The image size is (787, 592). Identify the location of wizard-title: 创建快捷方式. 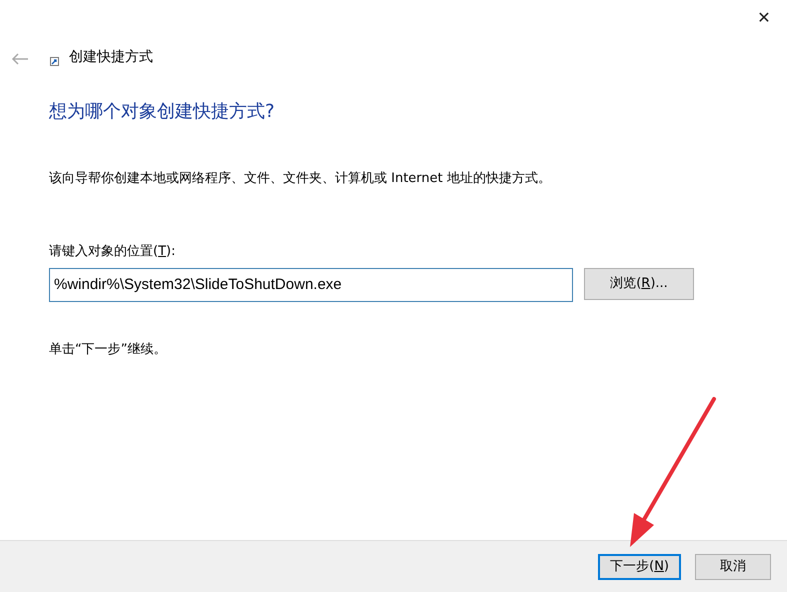
(111, 57).